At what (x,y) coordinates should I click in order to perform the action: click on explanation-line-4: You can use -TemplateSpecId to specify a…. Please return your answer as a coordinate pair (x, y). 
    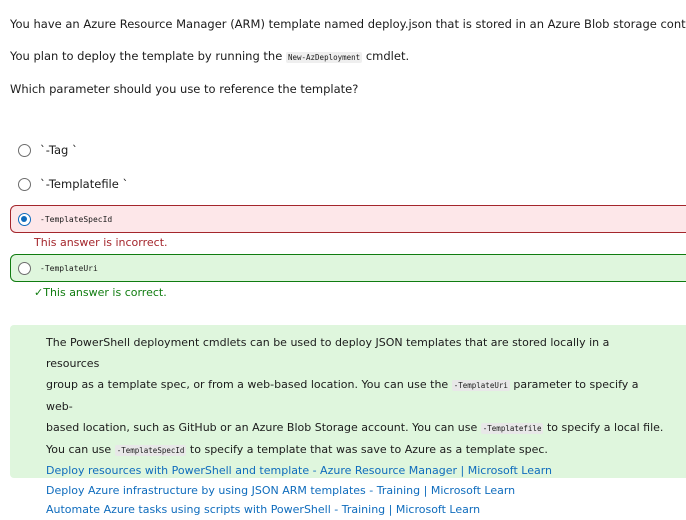
    Looking at the image, I should click on (355, 450).